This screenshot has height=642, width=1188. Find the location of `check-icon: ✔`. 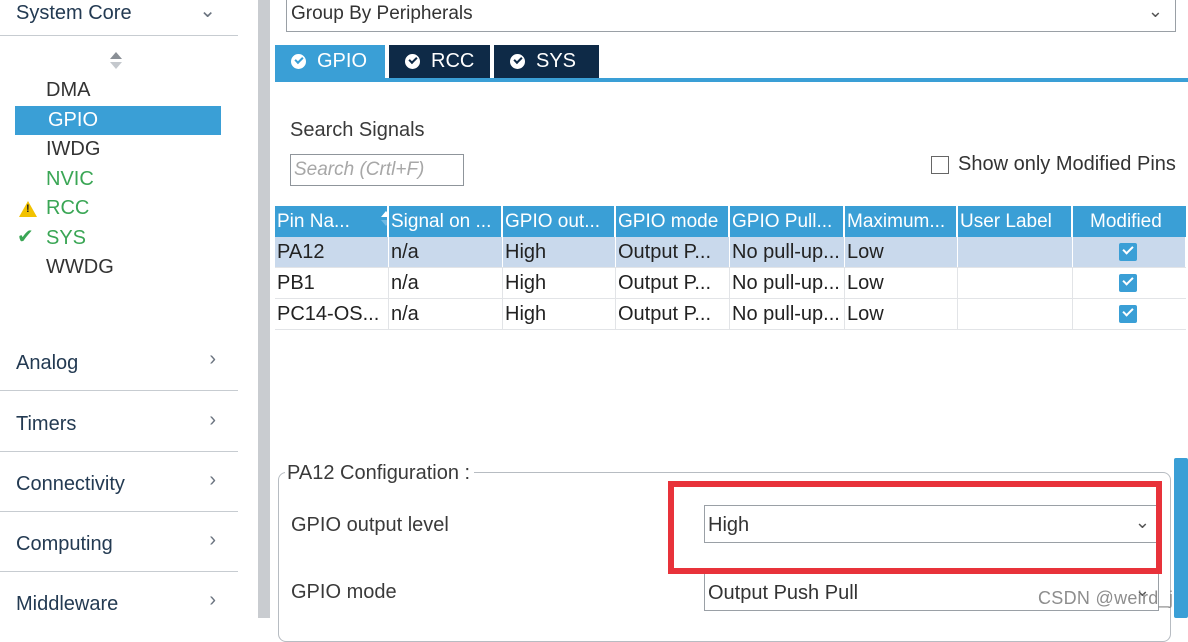

check-icon: ✔ is located at coordinates (25, 236).